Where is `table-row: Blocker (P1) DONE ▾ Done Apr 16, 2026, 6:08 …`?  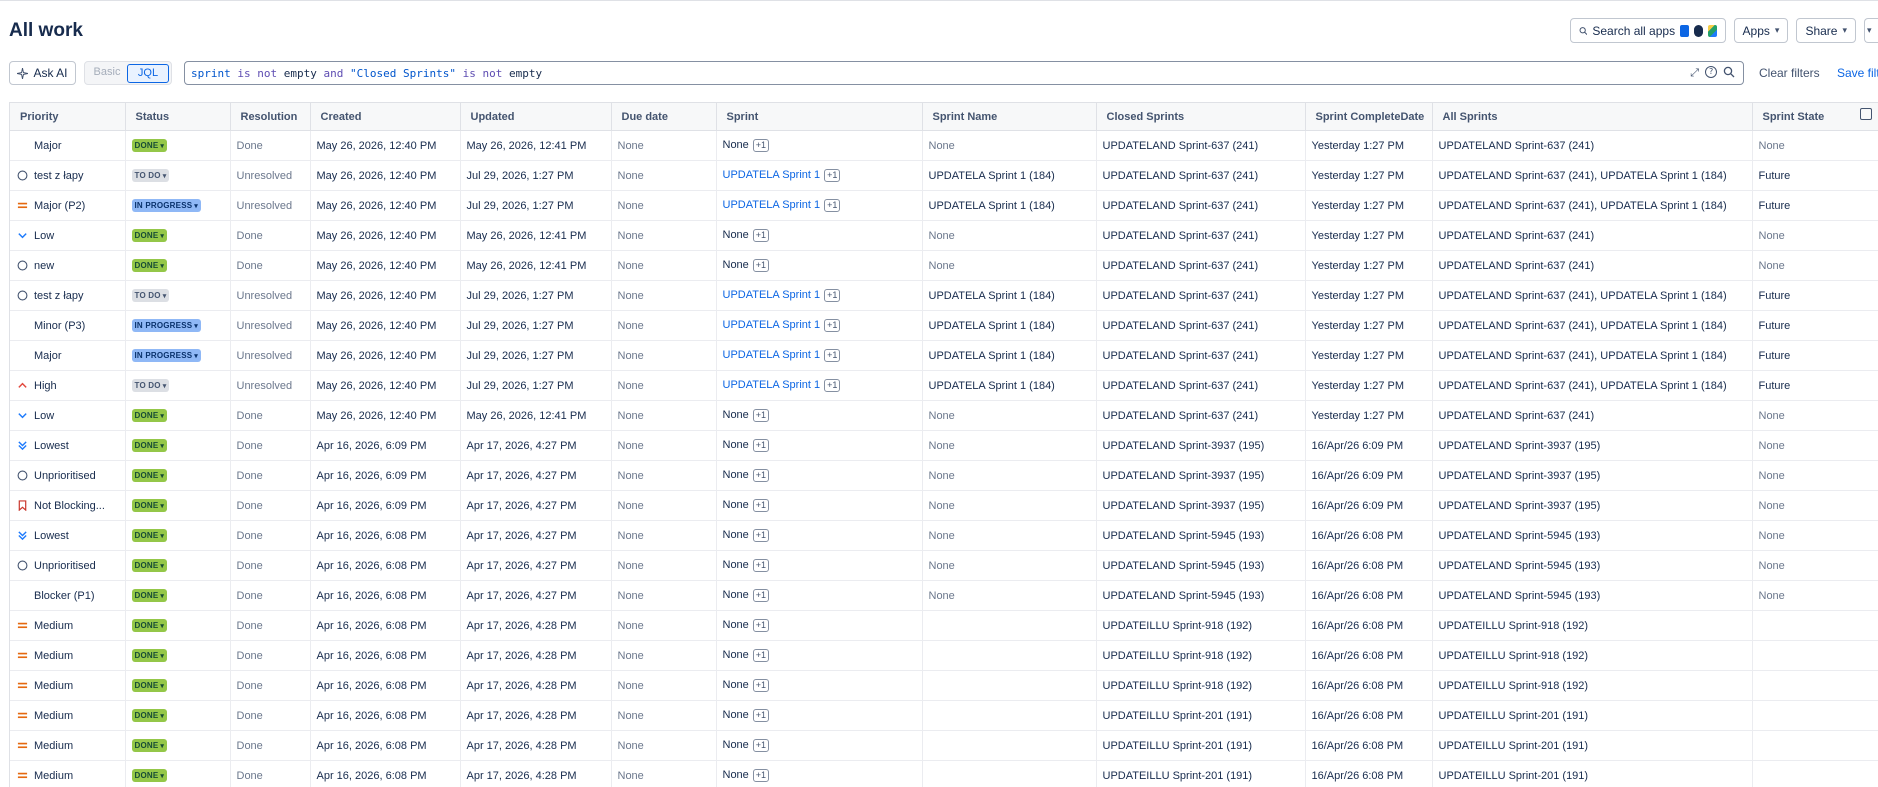
table-row: Blocker (P1) DONE ▾ Done Apr 16, 2026, 6:08 … is located at coordinates (944, 595).